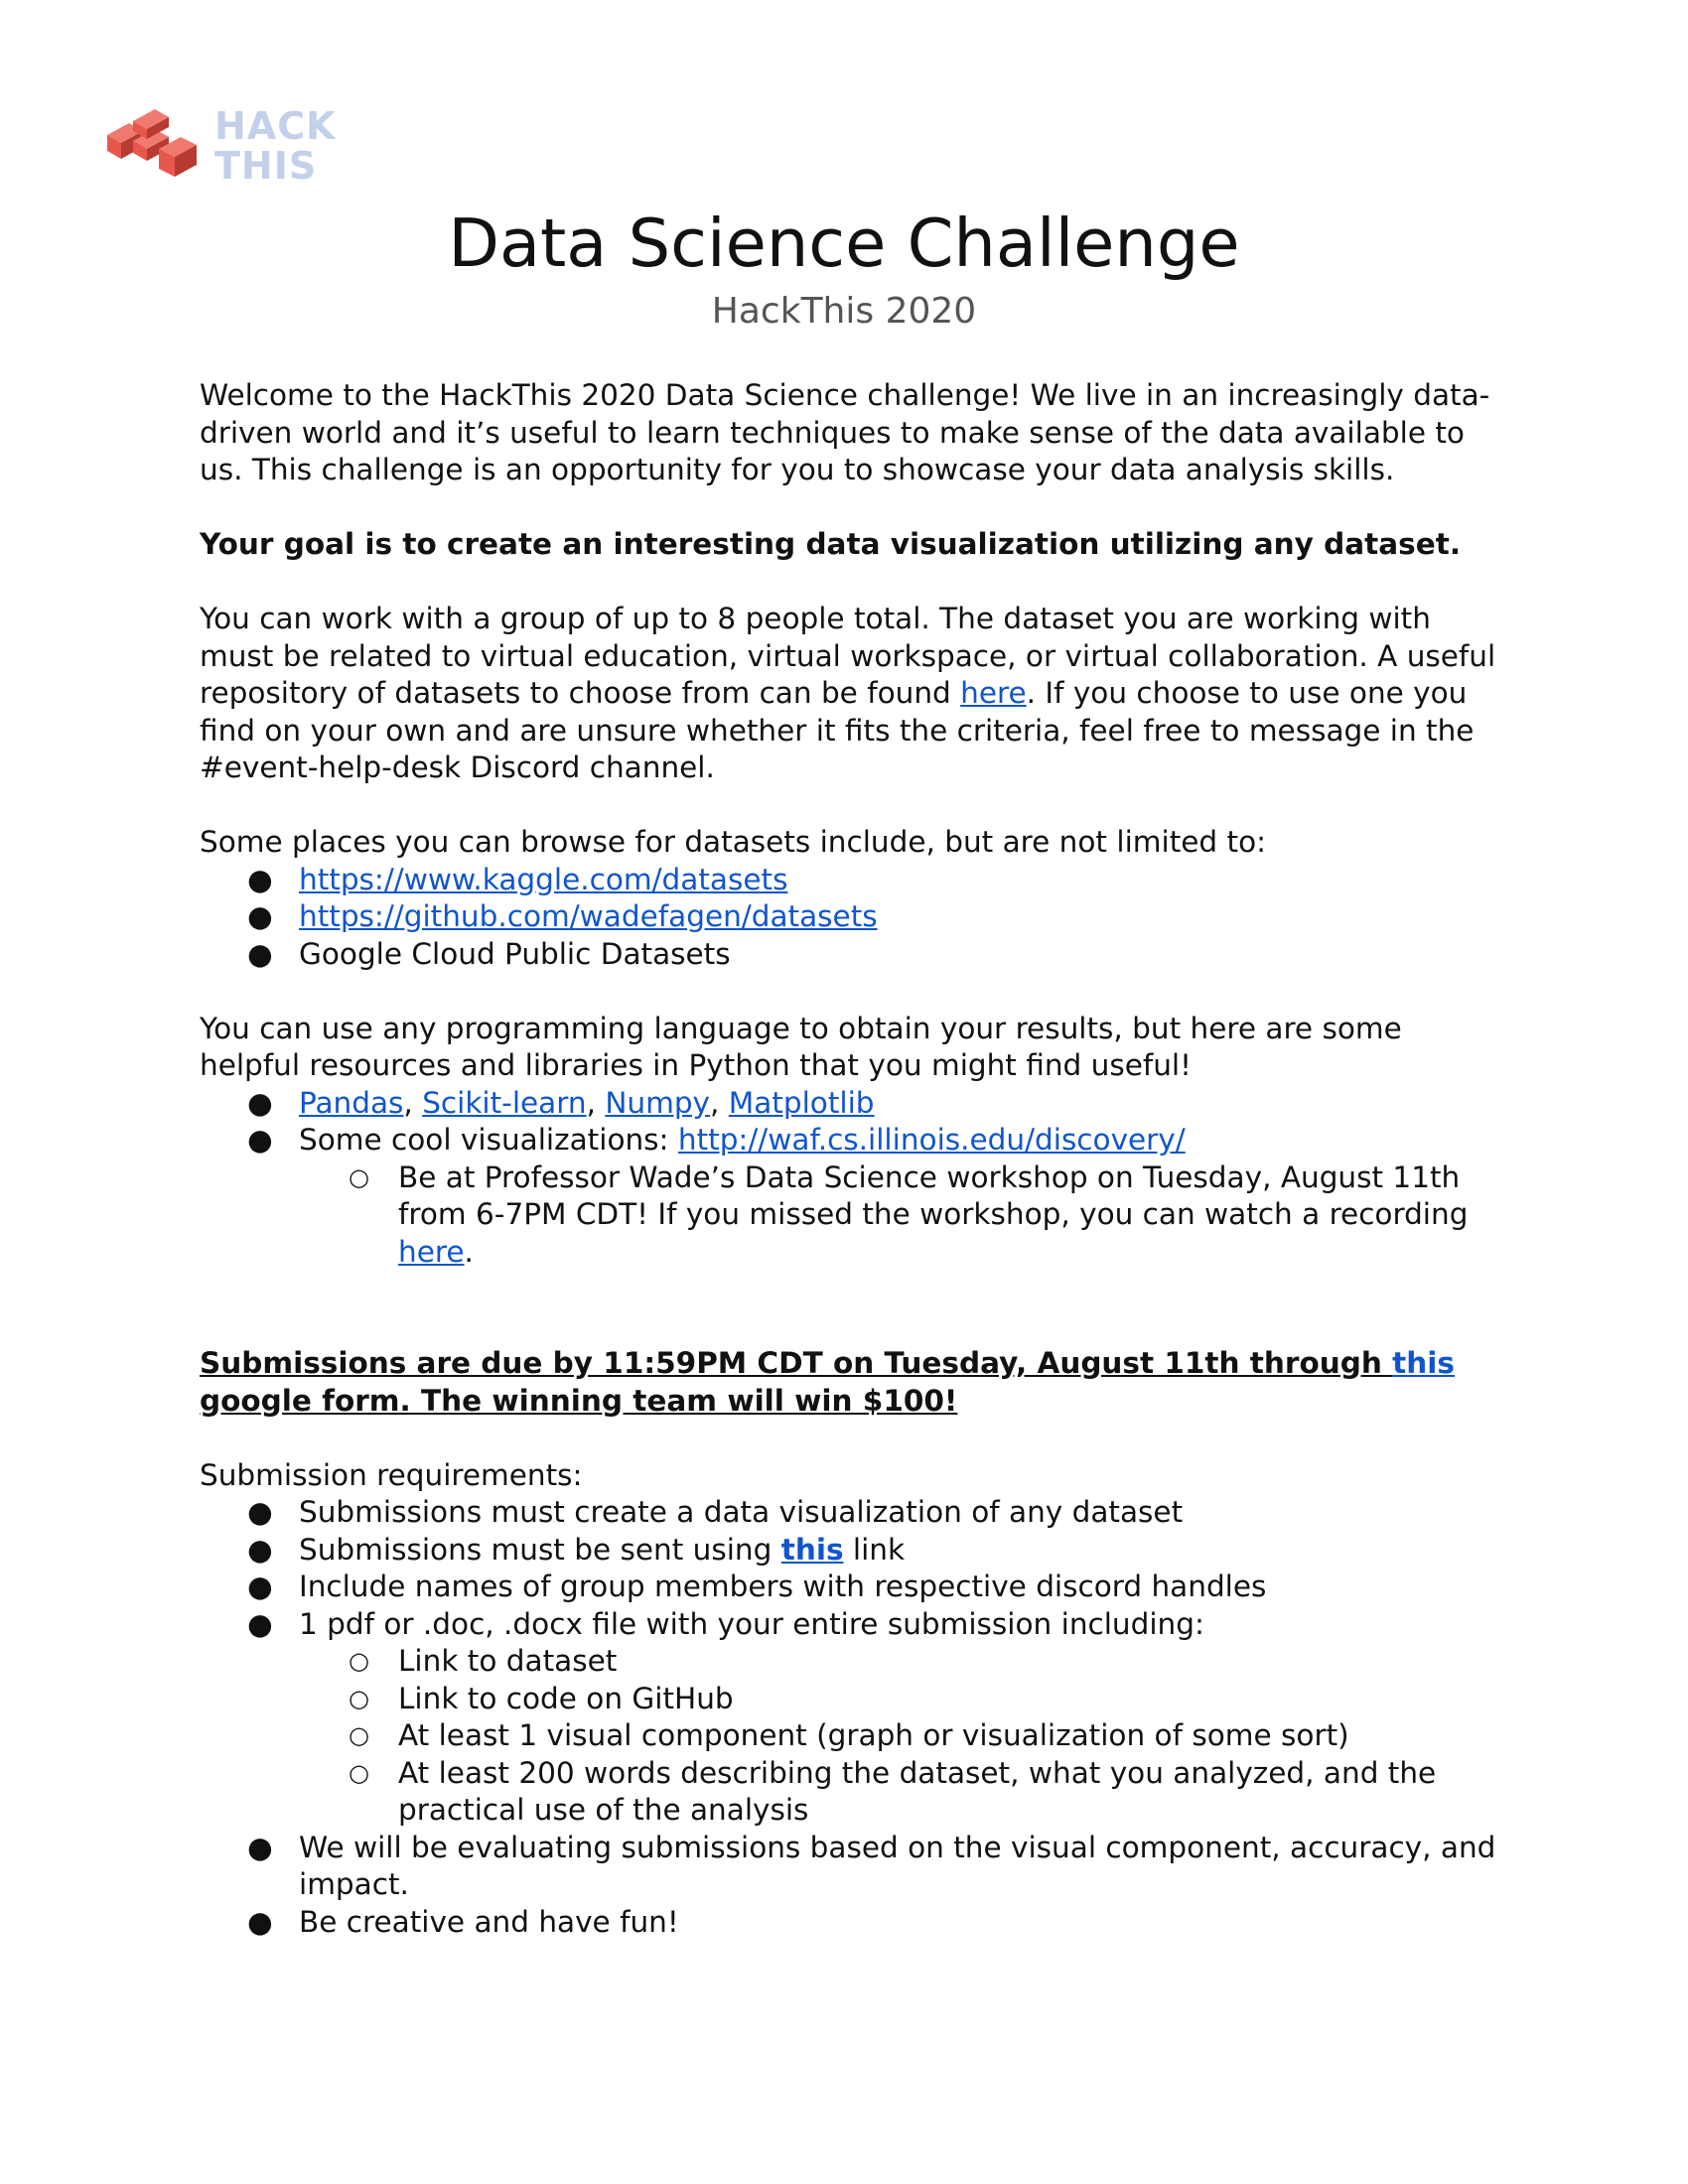  Describe the element at coordinates (469, 1251) in the screenshot. I see `workshop-text-end: .` at that location.